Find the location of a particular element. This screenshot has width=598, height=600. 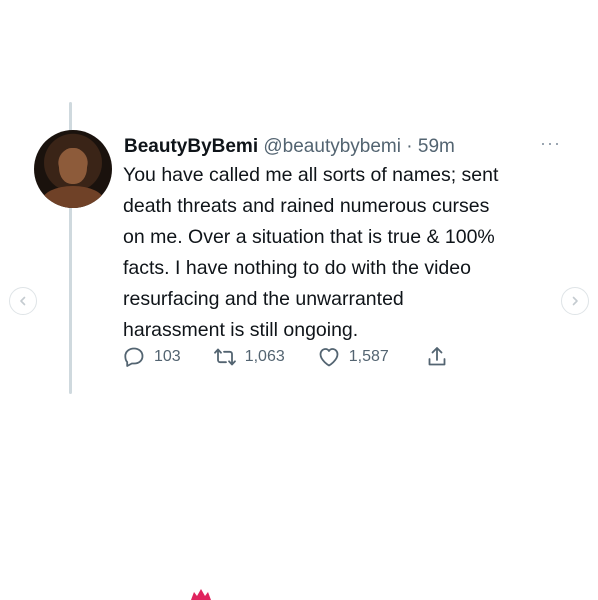

carousel-next-button is located at coordinates (575, 301).